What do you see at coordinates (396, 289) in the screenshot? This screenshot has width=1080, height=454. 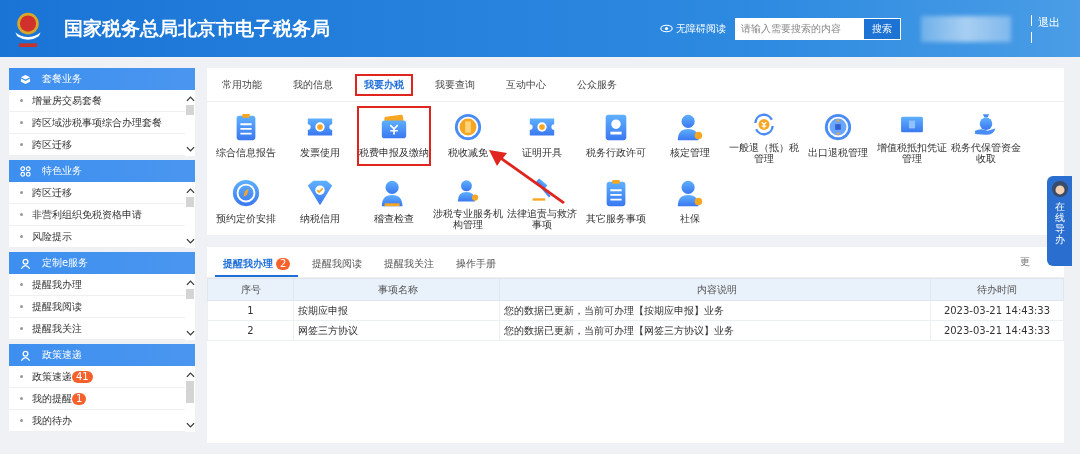 I see `column-header: 事项名称` at bounding box center [396, 289].